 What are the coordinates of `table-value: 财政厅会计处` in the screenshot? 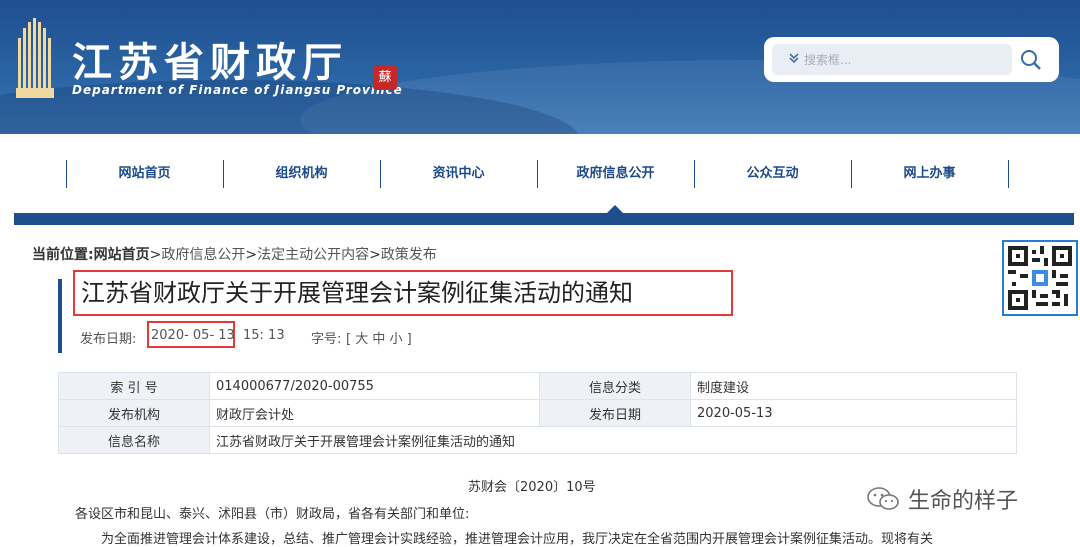 It's located at (374, 413).